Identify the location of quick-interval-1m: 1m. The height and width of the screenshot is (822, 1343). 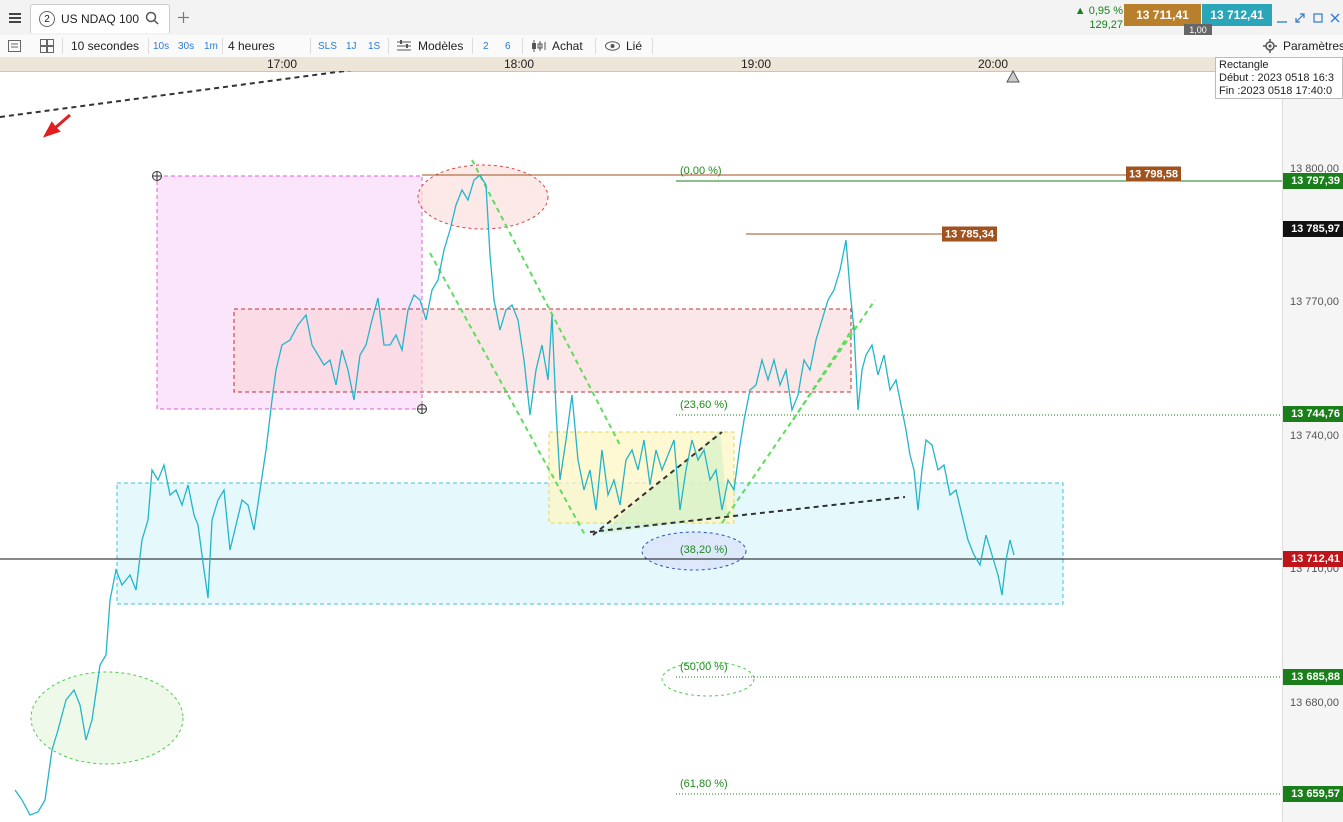
(211, 46).